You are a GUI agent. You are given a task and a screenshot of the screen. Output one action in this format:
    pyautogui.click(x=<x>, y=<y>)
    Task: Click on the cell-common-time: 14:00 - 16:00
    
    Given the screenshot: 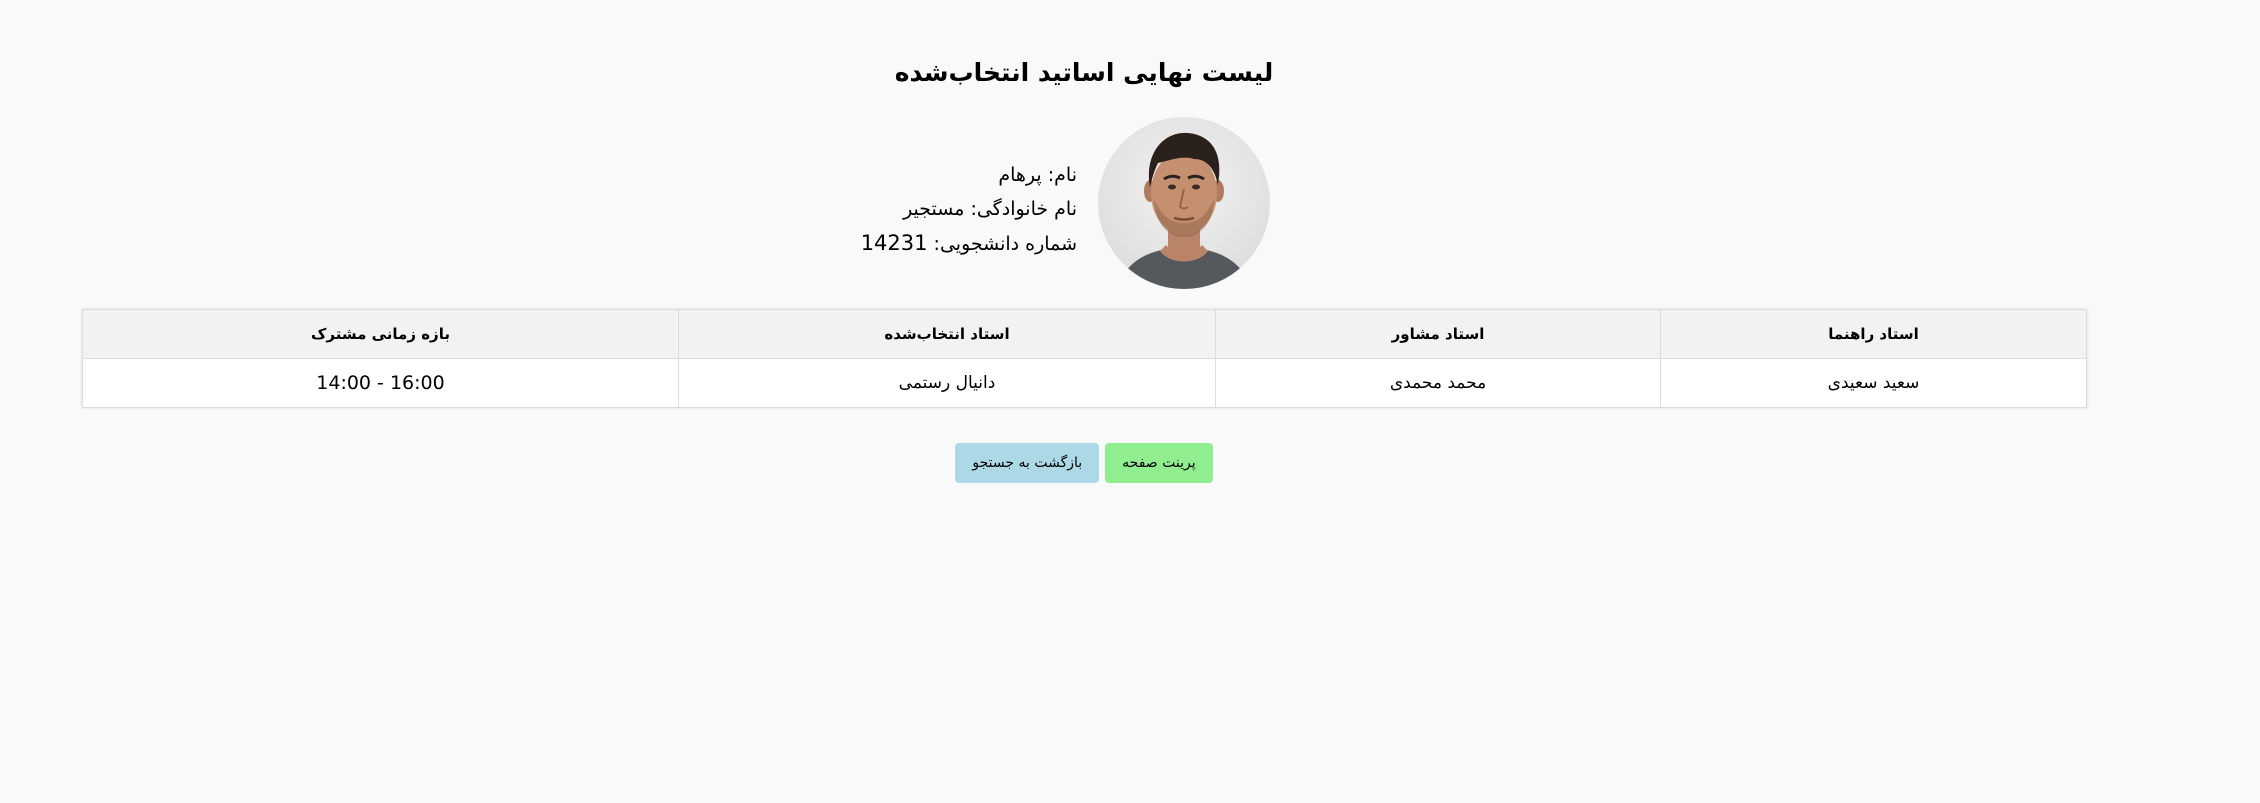 What is the action you would take?
    pyautogui.click(x=380, y=383)
    